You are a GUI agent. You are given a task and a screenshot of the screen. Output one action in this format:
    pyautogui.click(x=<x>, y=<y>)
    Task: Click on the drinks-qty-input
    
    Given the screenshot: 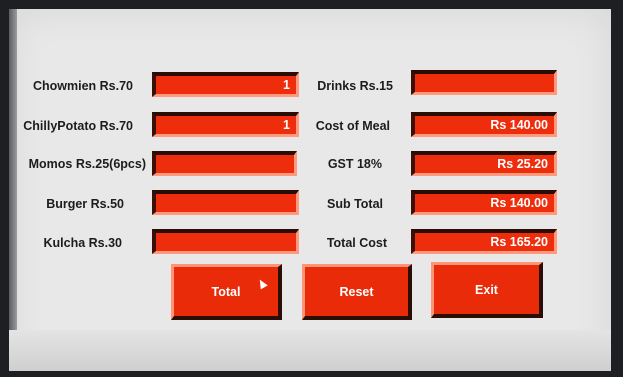 What is the action you would take?
    pyautogui.click(x=484, y=82)
    